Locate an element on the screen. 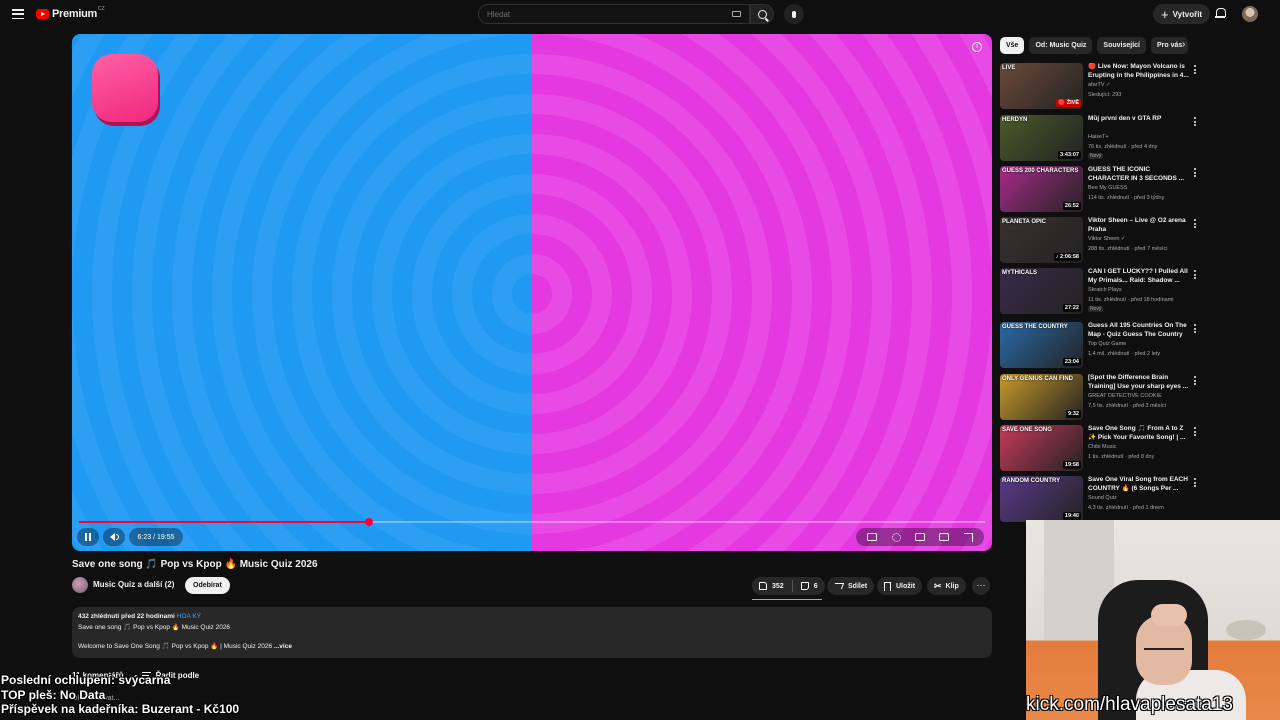 The width and height of the screenshot is (1280, 720). video-thumbnail: SAVE ONE SONG 19:58 is located at coordinates (1041, 448).